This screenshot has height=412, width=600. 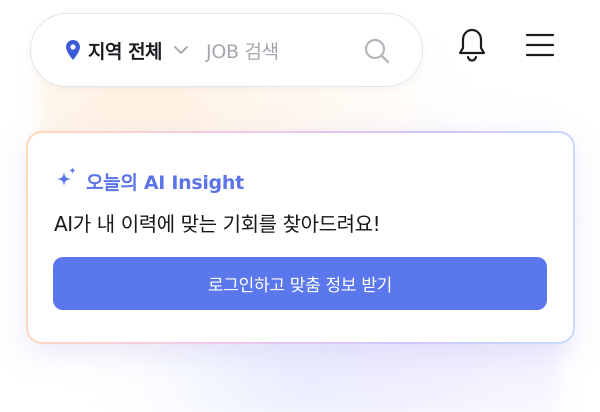 I want to click on location-pin-icon, so click(x=73, y=50).